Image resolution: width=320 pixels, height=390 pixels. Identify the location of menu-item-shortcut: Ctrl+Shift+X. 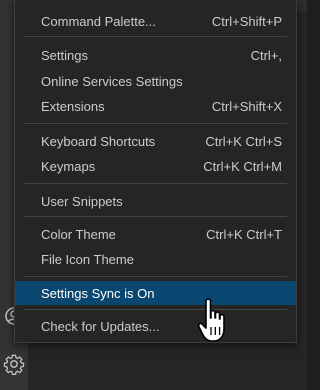
(246, 106).